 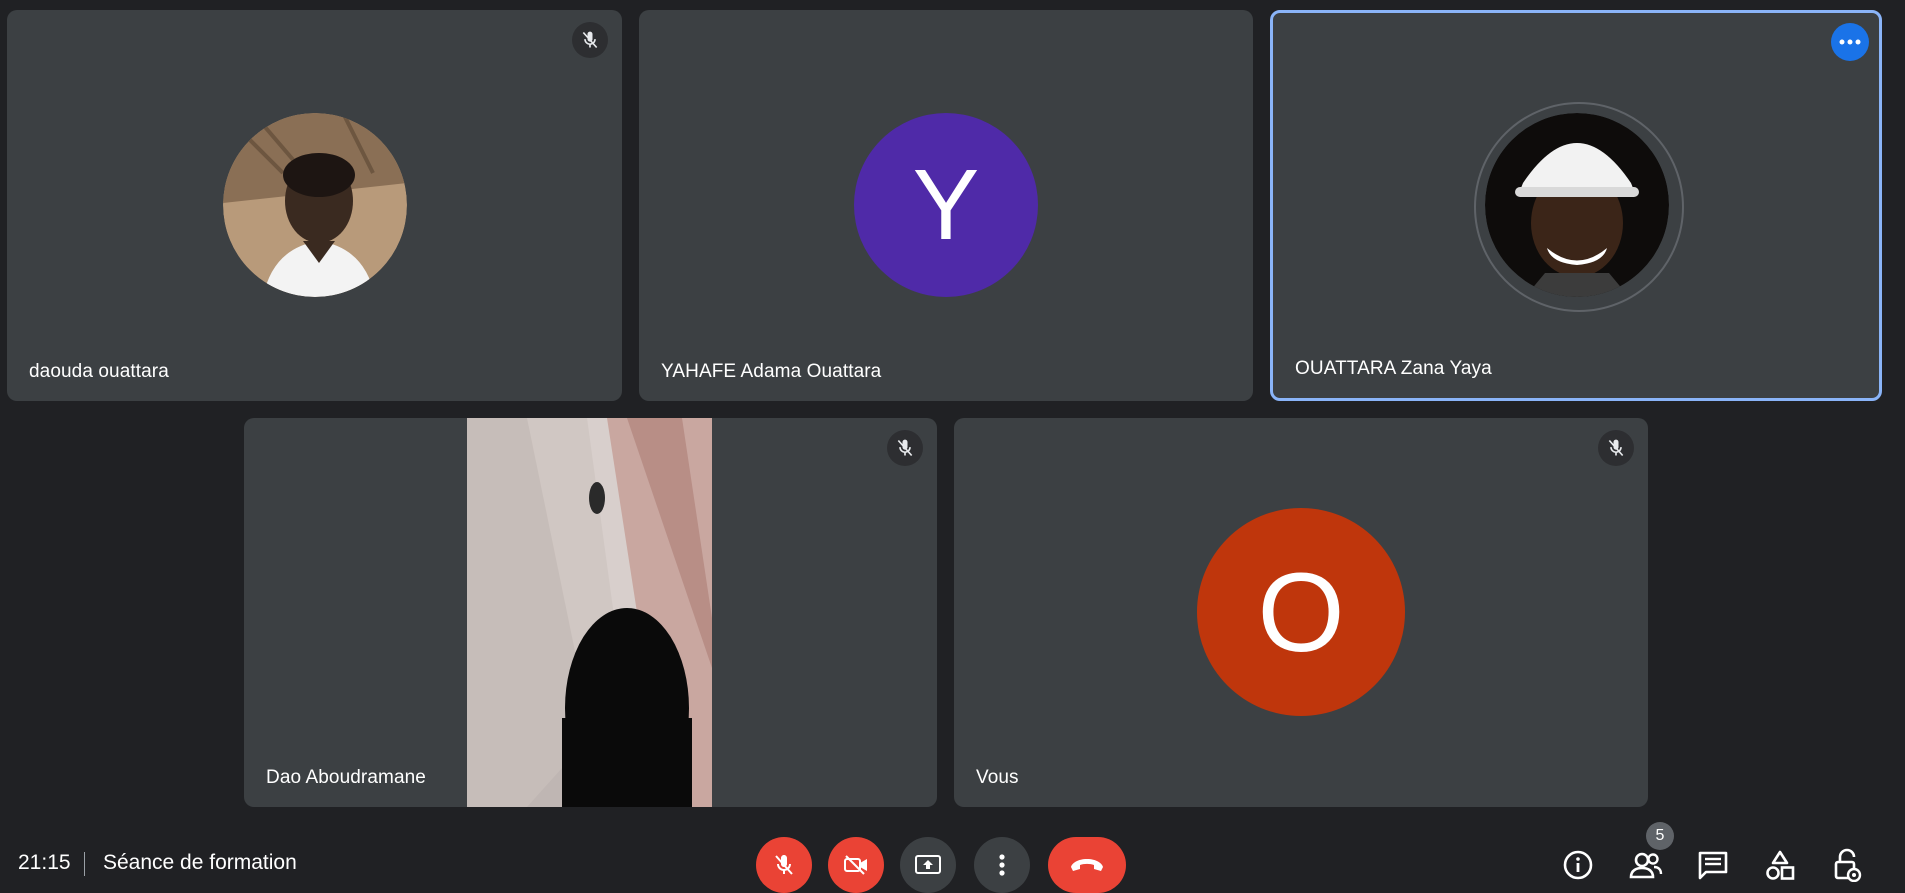 I want to click on participant-name: Dao Aboudramane, so click(x=346, y=777).